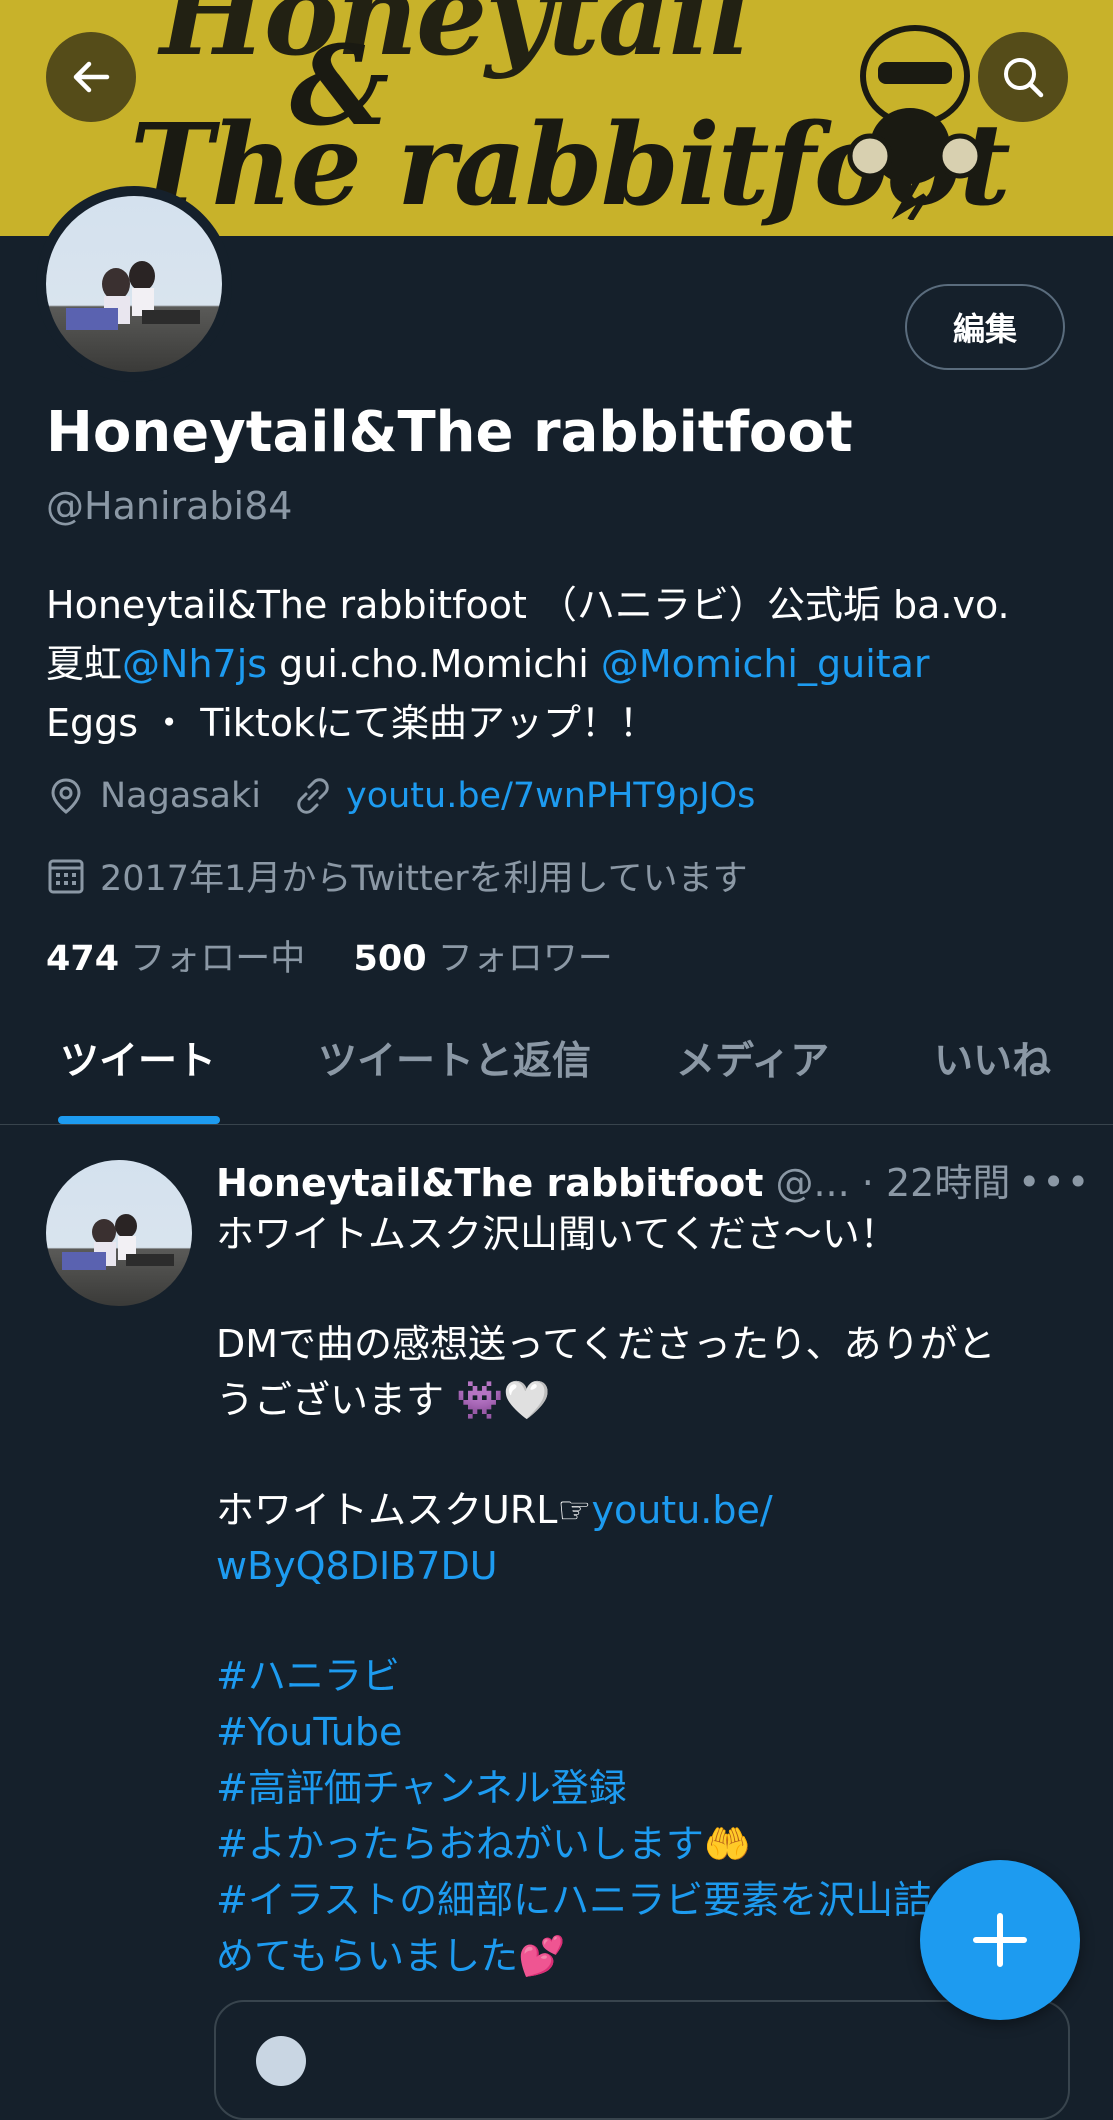  I want to click on following-stat: 474 フォロー中, so click(175, 959).